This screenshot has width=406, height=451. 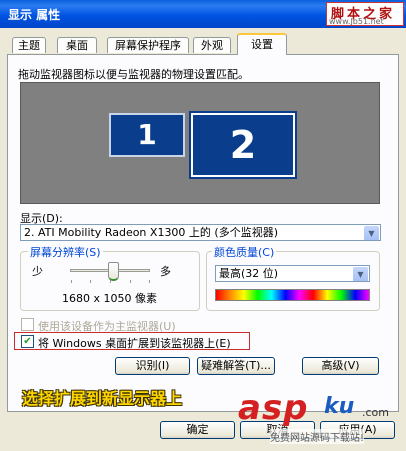 I want to click on instruction-caption: 选择扩展到新显示器上, so click(x=102, y=398).